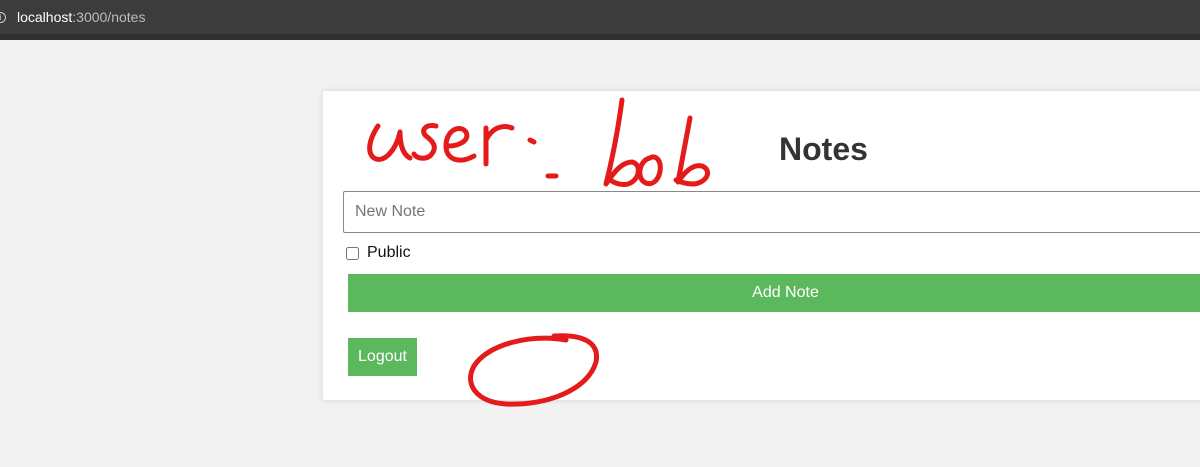 The width and height of the screenshot is (1200, 467). What do you see at coordinates (3, 17) in the screenshot?
I see `info-icon: i` at bounding box center [3, 17].